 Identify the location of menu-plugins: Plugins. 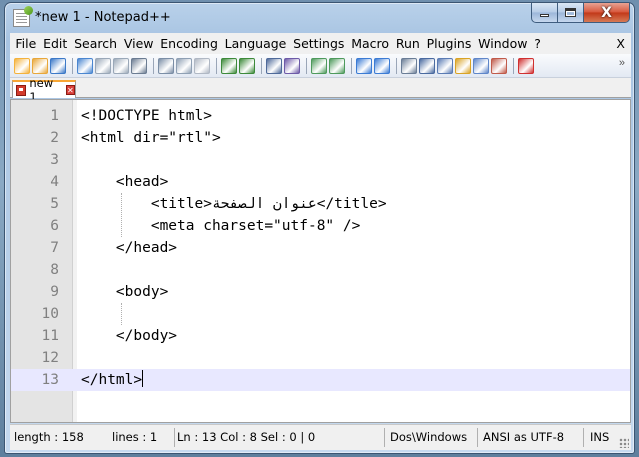
(449, 43).